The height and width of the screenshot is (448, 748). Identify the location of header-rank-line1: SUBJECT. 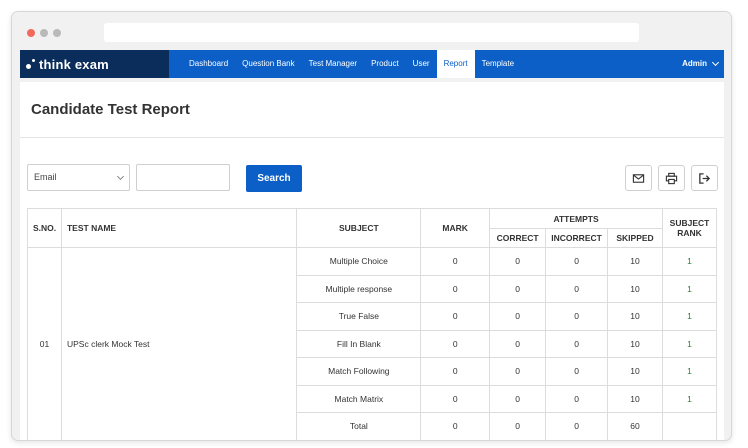
(689, 223).